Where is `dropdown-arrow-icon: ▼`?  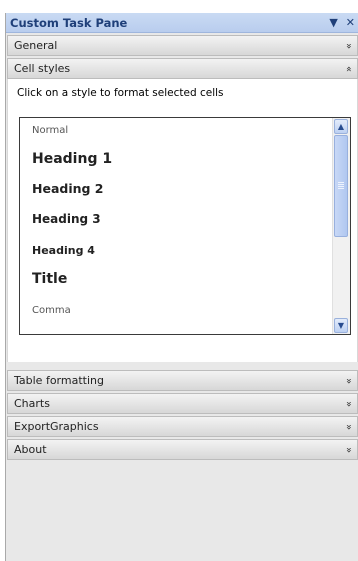 dropdown-arrow-icon: ▼ is located at coordinates (333, 22).